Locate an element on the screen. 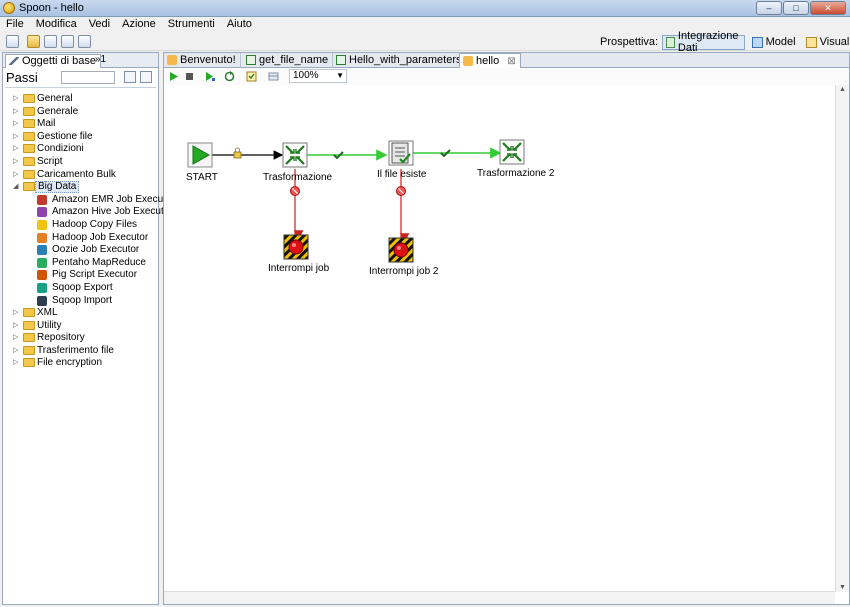  maximize-button: □ is located at coordinates (796, 8).